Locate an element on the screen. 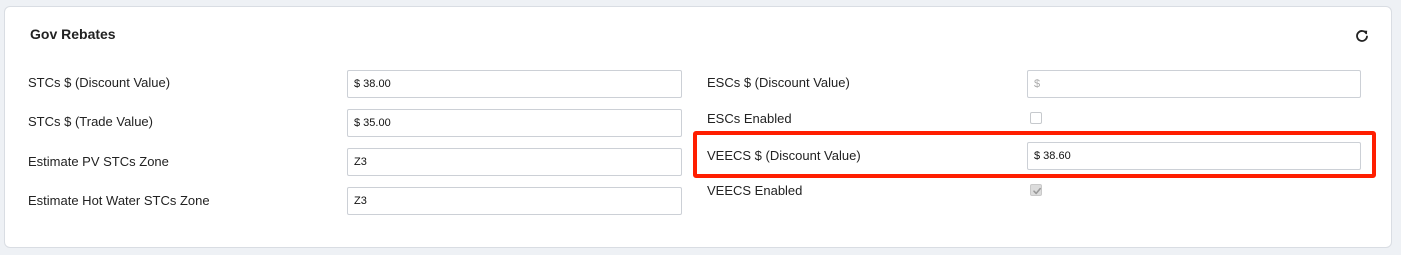 Image resolution: width=1401 pixels, height=255 pixels. hot-water-stcs-zone-input is located at coordinates (514, 201).